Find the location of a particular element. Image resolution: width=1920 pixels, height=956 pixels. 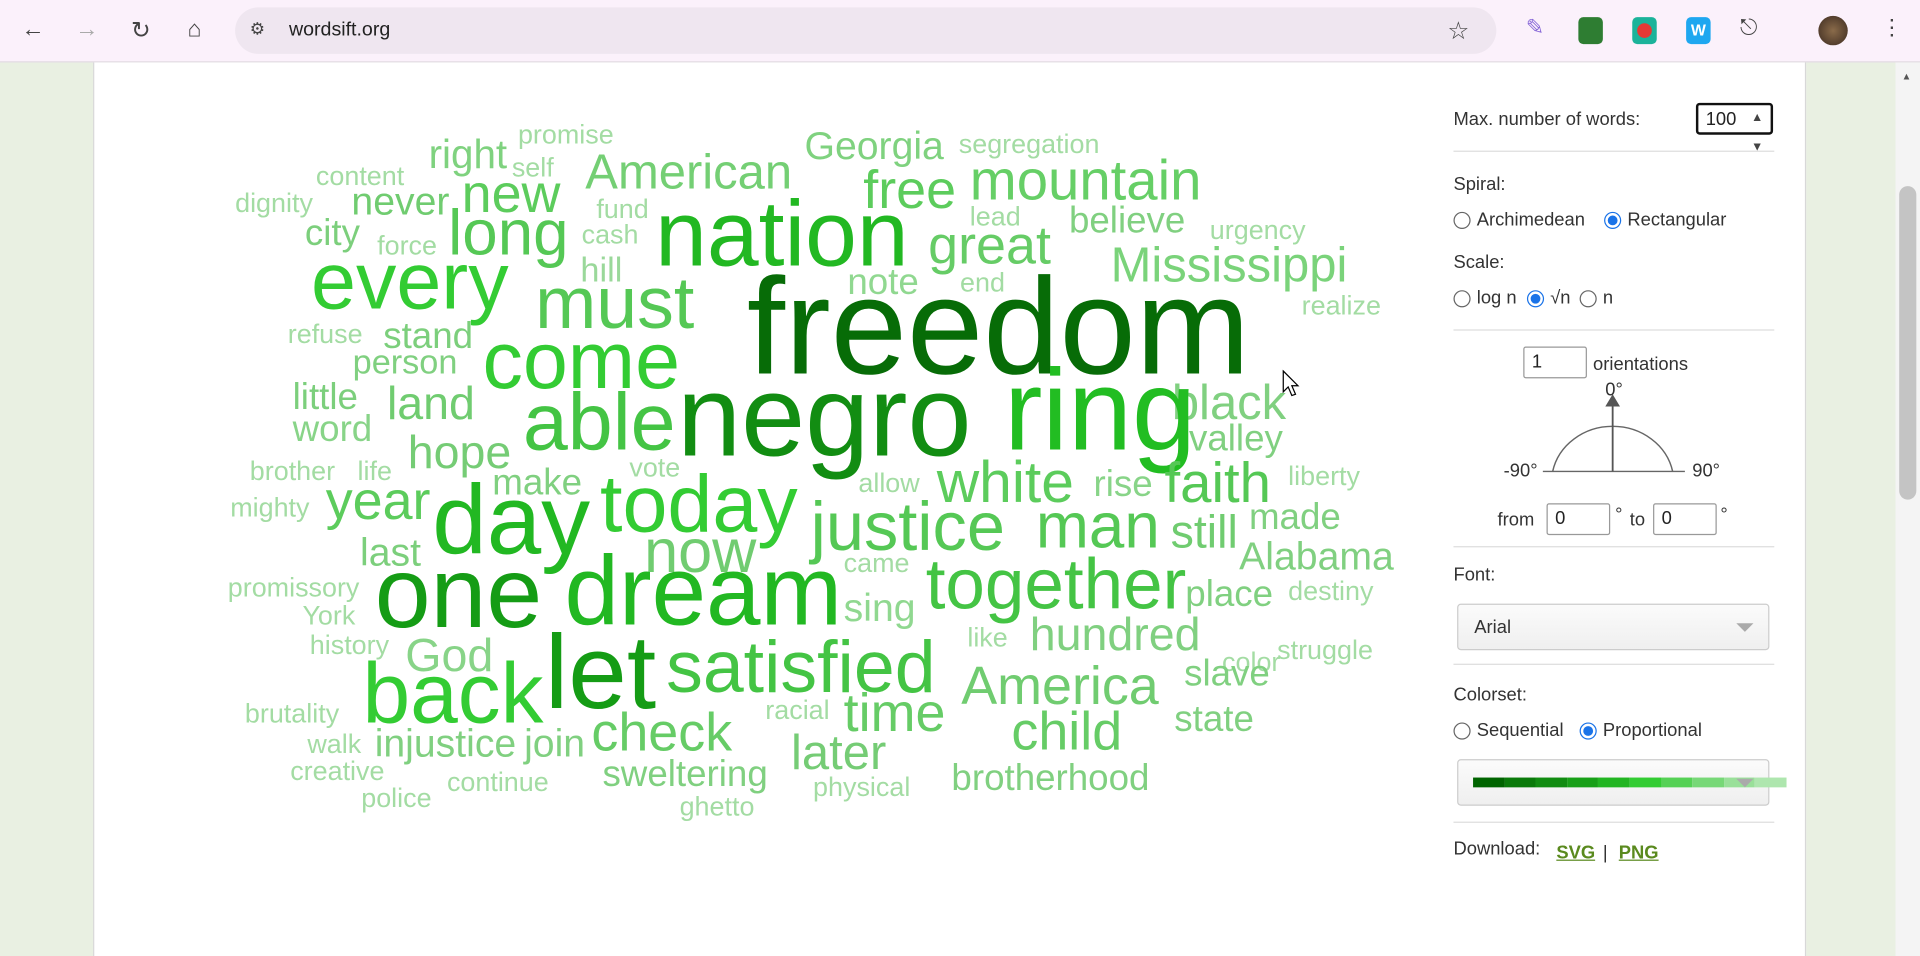

archimedean-label: Archimedean is located at coordinates (1530, 220).